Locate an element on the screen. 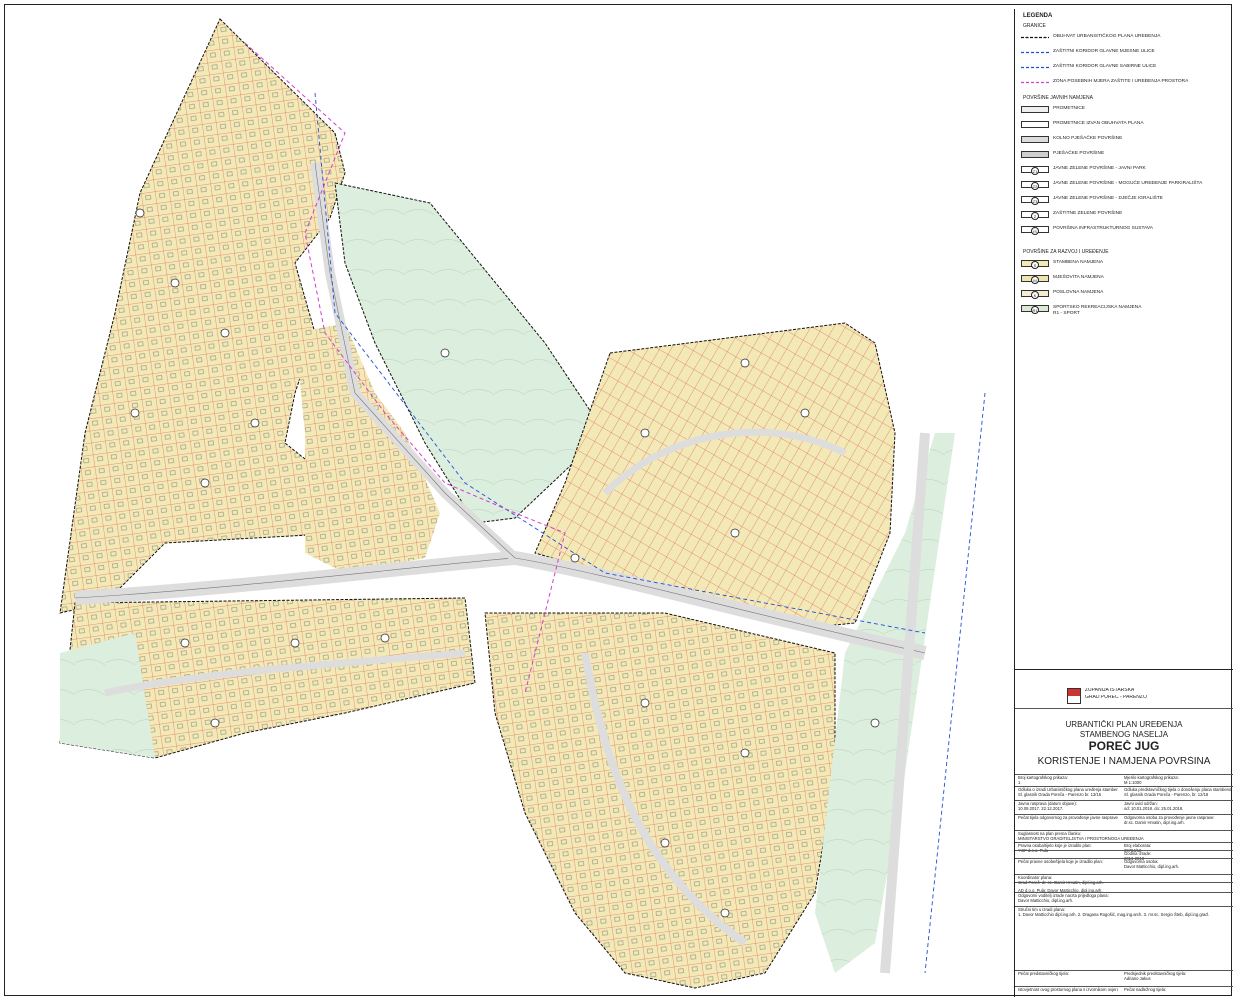  legend-item-label: ZAŠTITNI KORIDOR GLAVNE MJESNE ULICE is located at coordinates (1104, 51).